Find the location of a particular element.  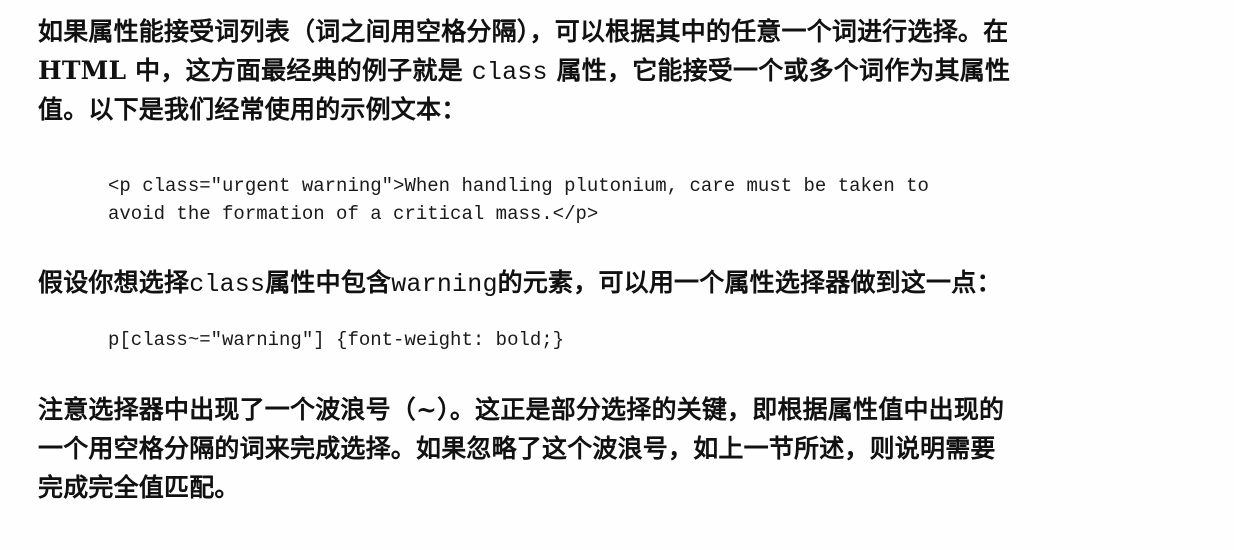

intro-line-1: 如果属性能接受词列表（词之间用空格分隔），可以根据其中的任意一个词进行选择。在 is located at coordinates (523, 31).